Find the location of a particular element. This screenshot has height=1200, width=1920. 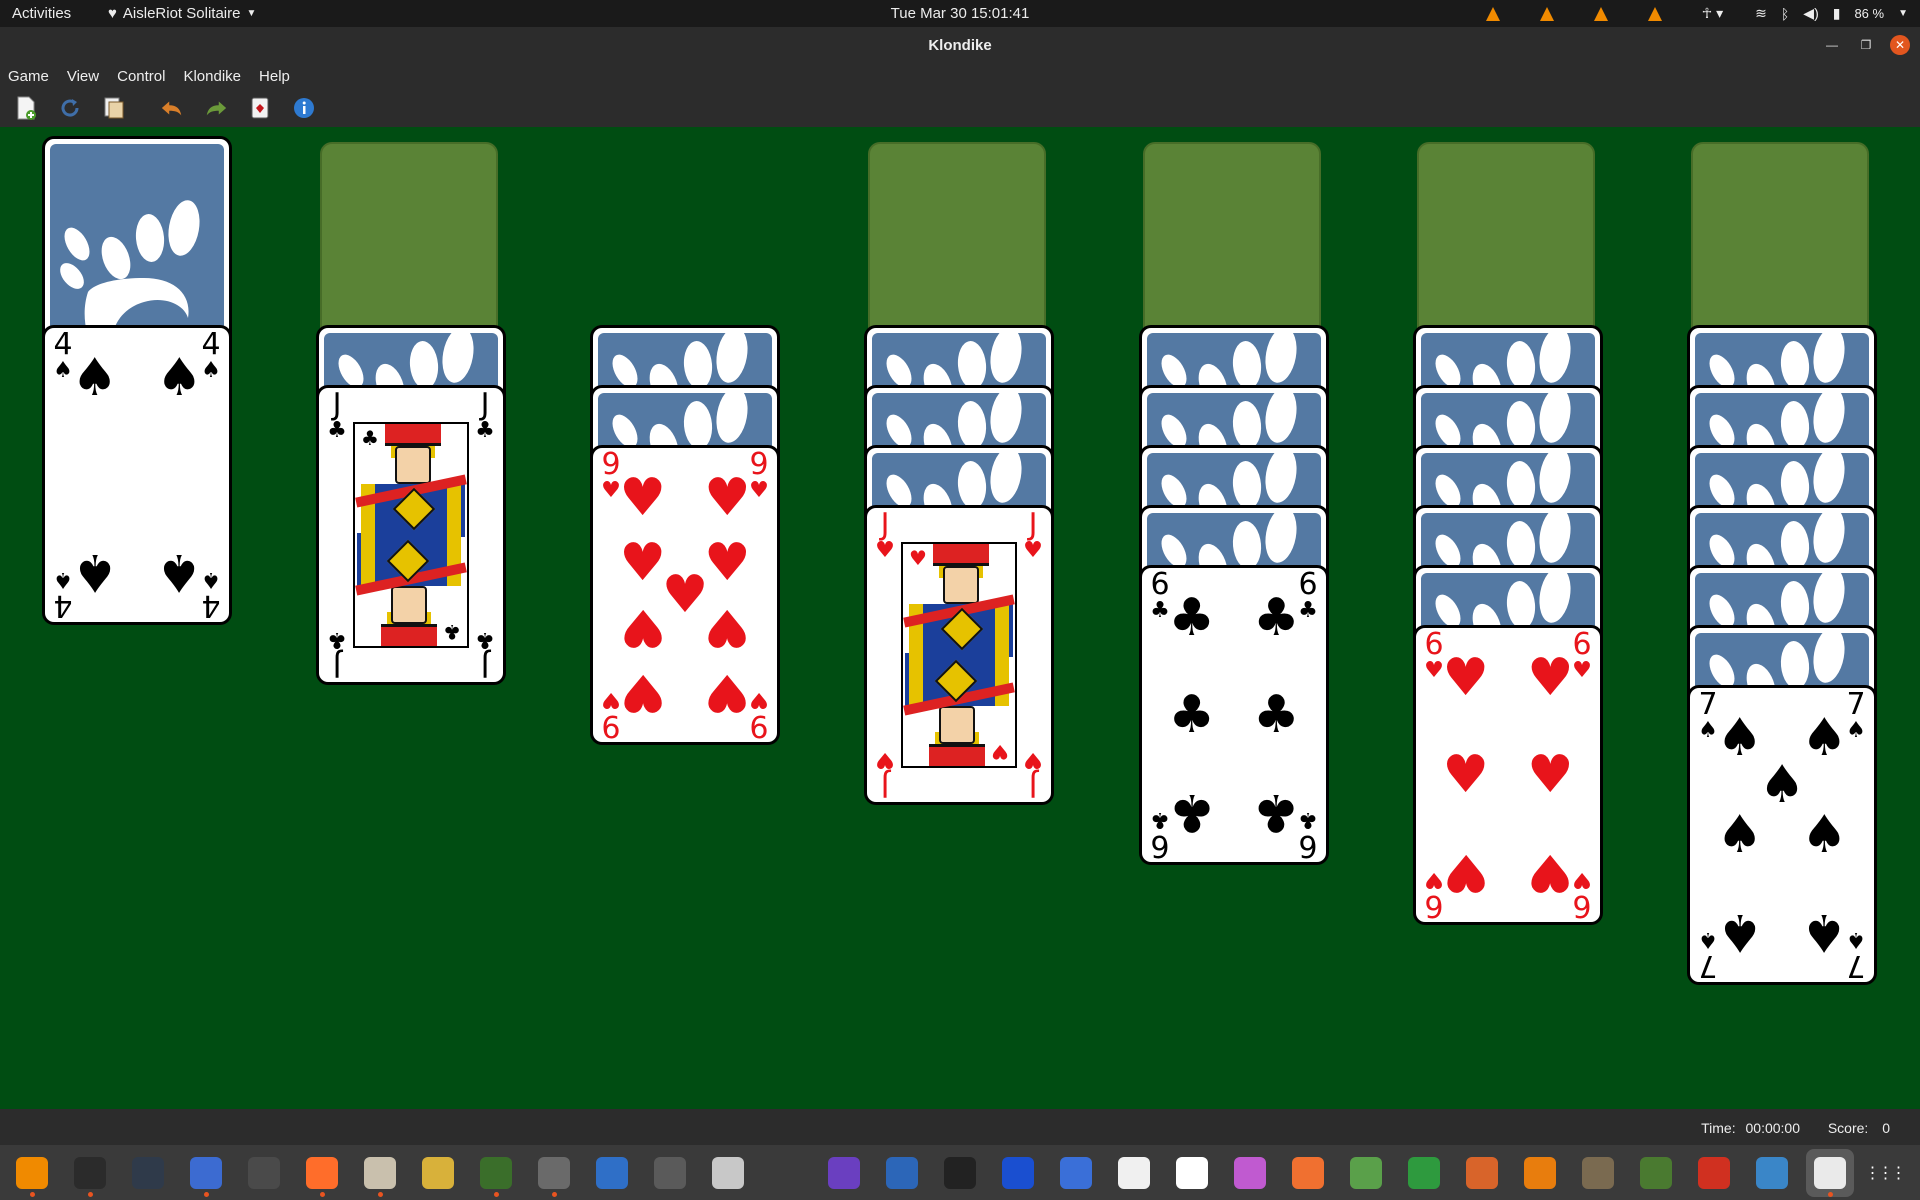

clock-icon is located at coordinates (264, 1173).